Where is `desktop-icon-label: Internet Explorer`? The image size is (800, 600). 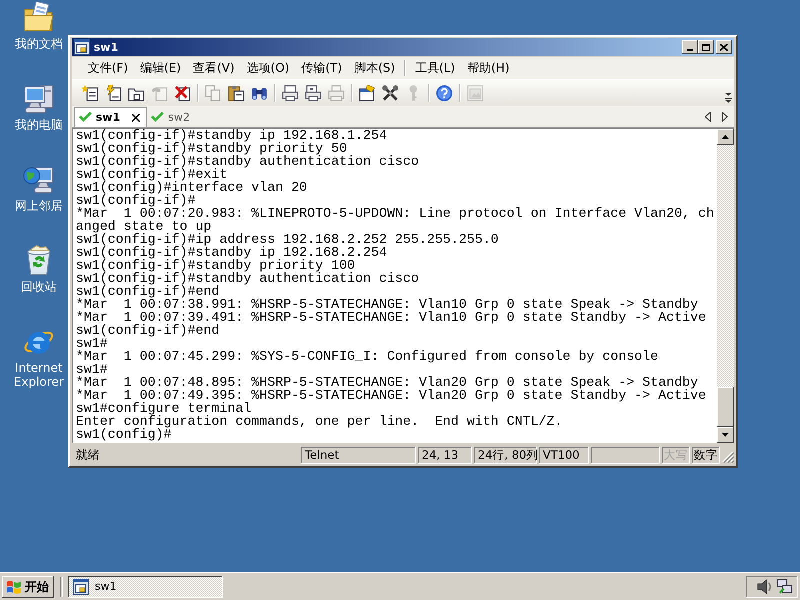 desktop-icon-label: Internet Explorer is located at coordinates (39, 375).